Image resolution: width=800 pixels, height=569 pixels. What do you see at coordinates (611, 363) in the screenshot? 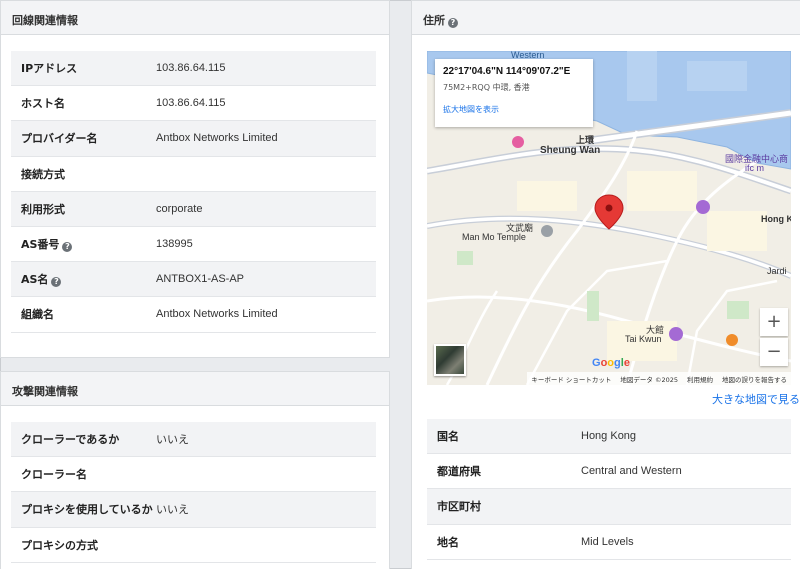
I see `google-logo: Google` at bounding box center [611, 363].